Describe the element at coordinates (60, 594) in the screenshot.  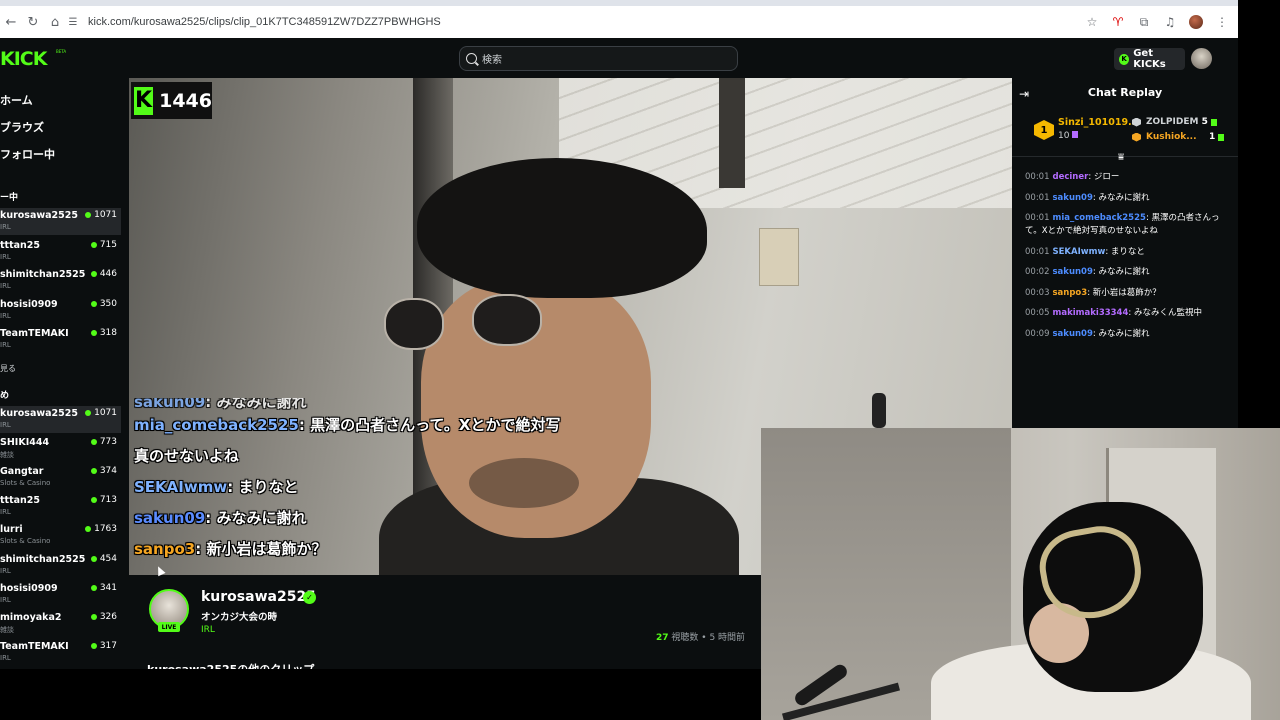
I see `channel-item: hosisi0909 IRL 341` at that location.